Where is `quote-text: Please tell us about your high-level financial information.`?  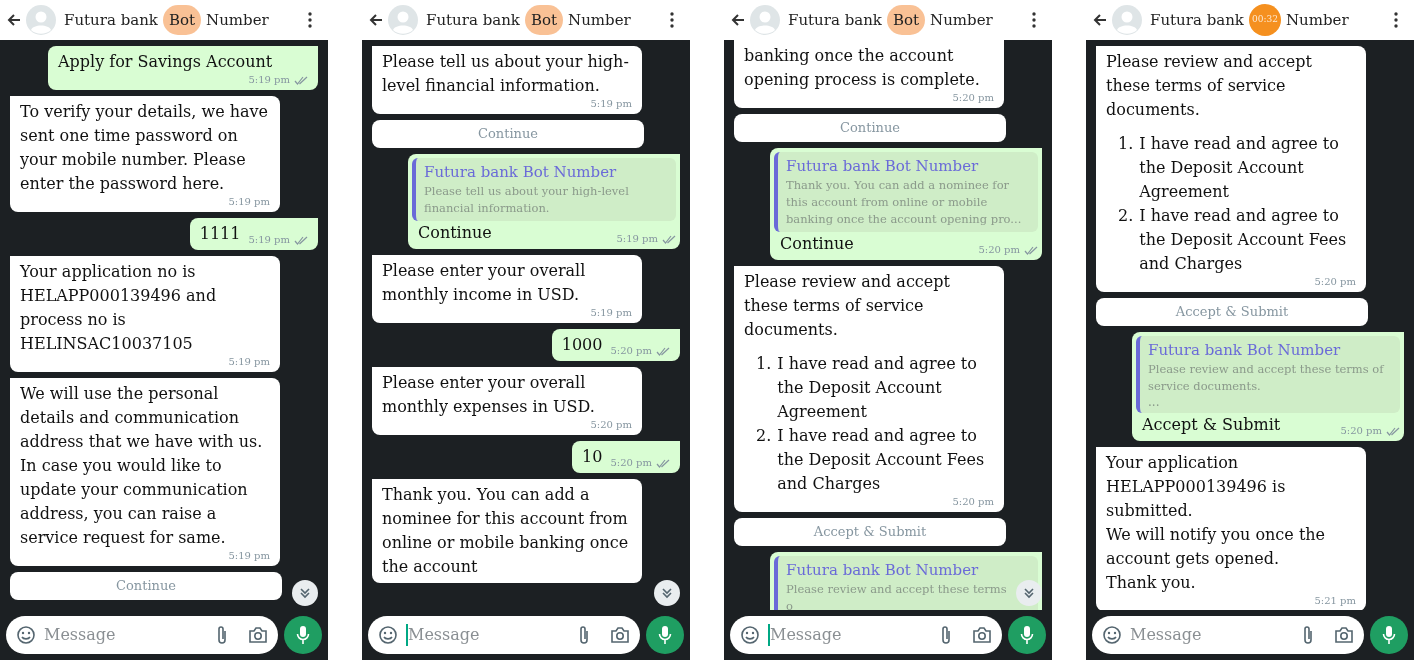 quote-text: Please tell us about your high-level financial information. is located at coordinates (527, 200).